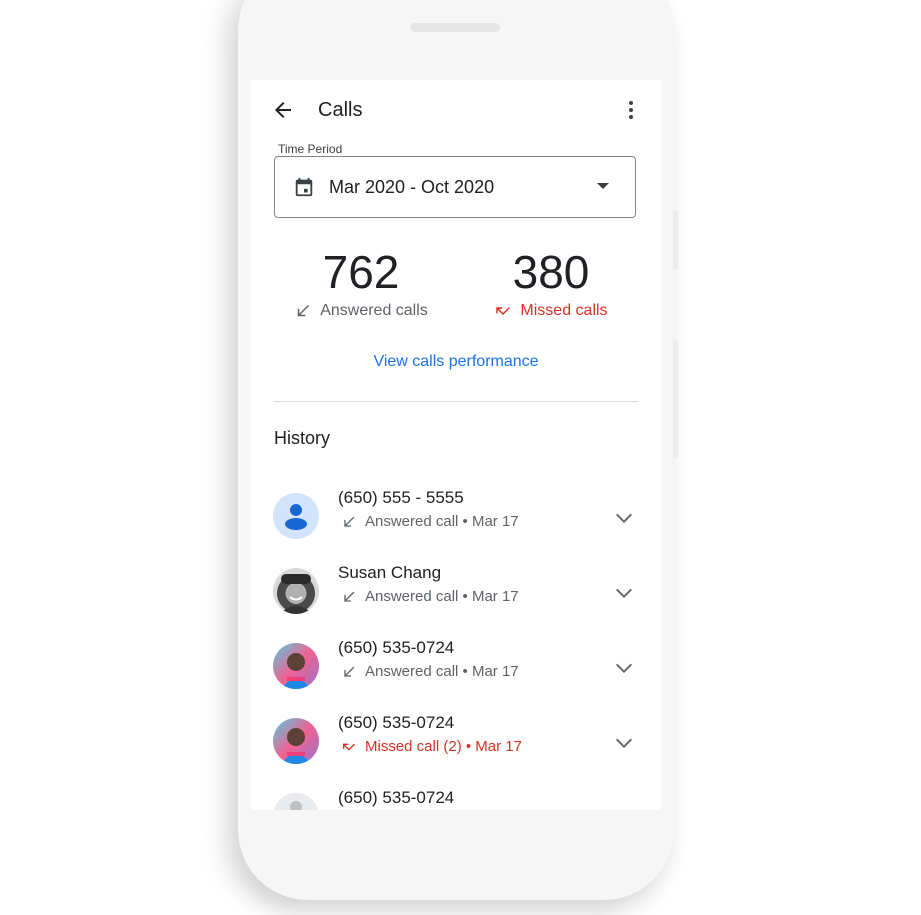  I want to click on call-history-item: (650) 535-0724 Missed call (2) • Mar 17, so click(456, 743).